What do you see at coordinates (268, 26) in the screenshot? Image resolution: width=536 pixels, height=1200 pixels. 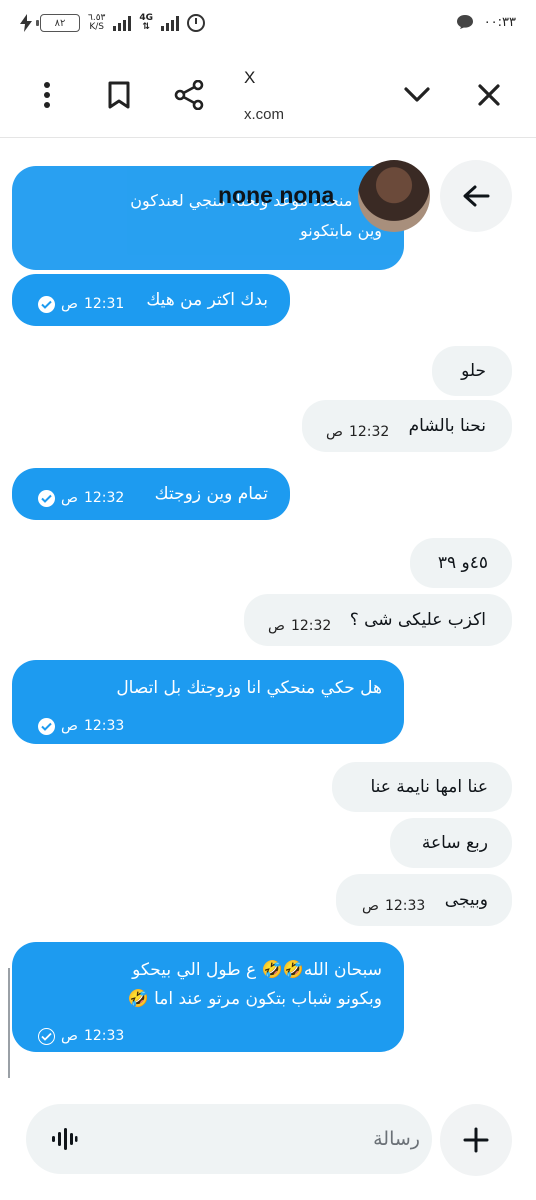 I see `status-bar: ٨٢ ٦.٥٣ K/S 4G ⇅ ٠٠:٣٣` at bounding box center [268, 26].